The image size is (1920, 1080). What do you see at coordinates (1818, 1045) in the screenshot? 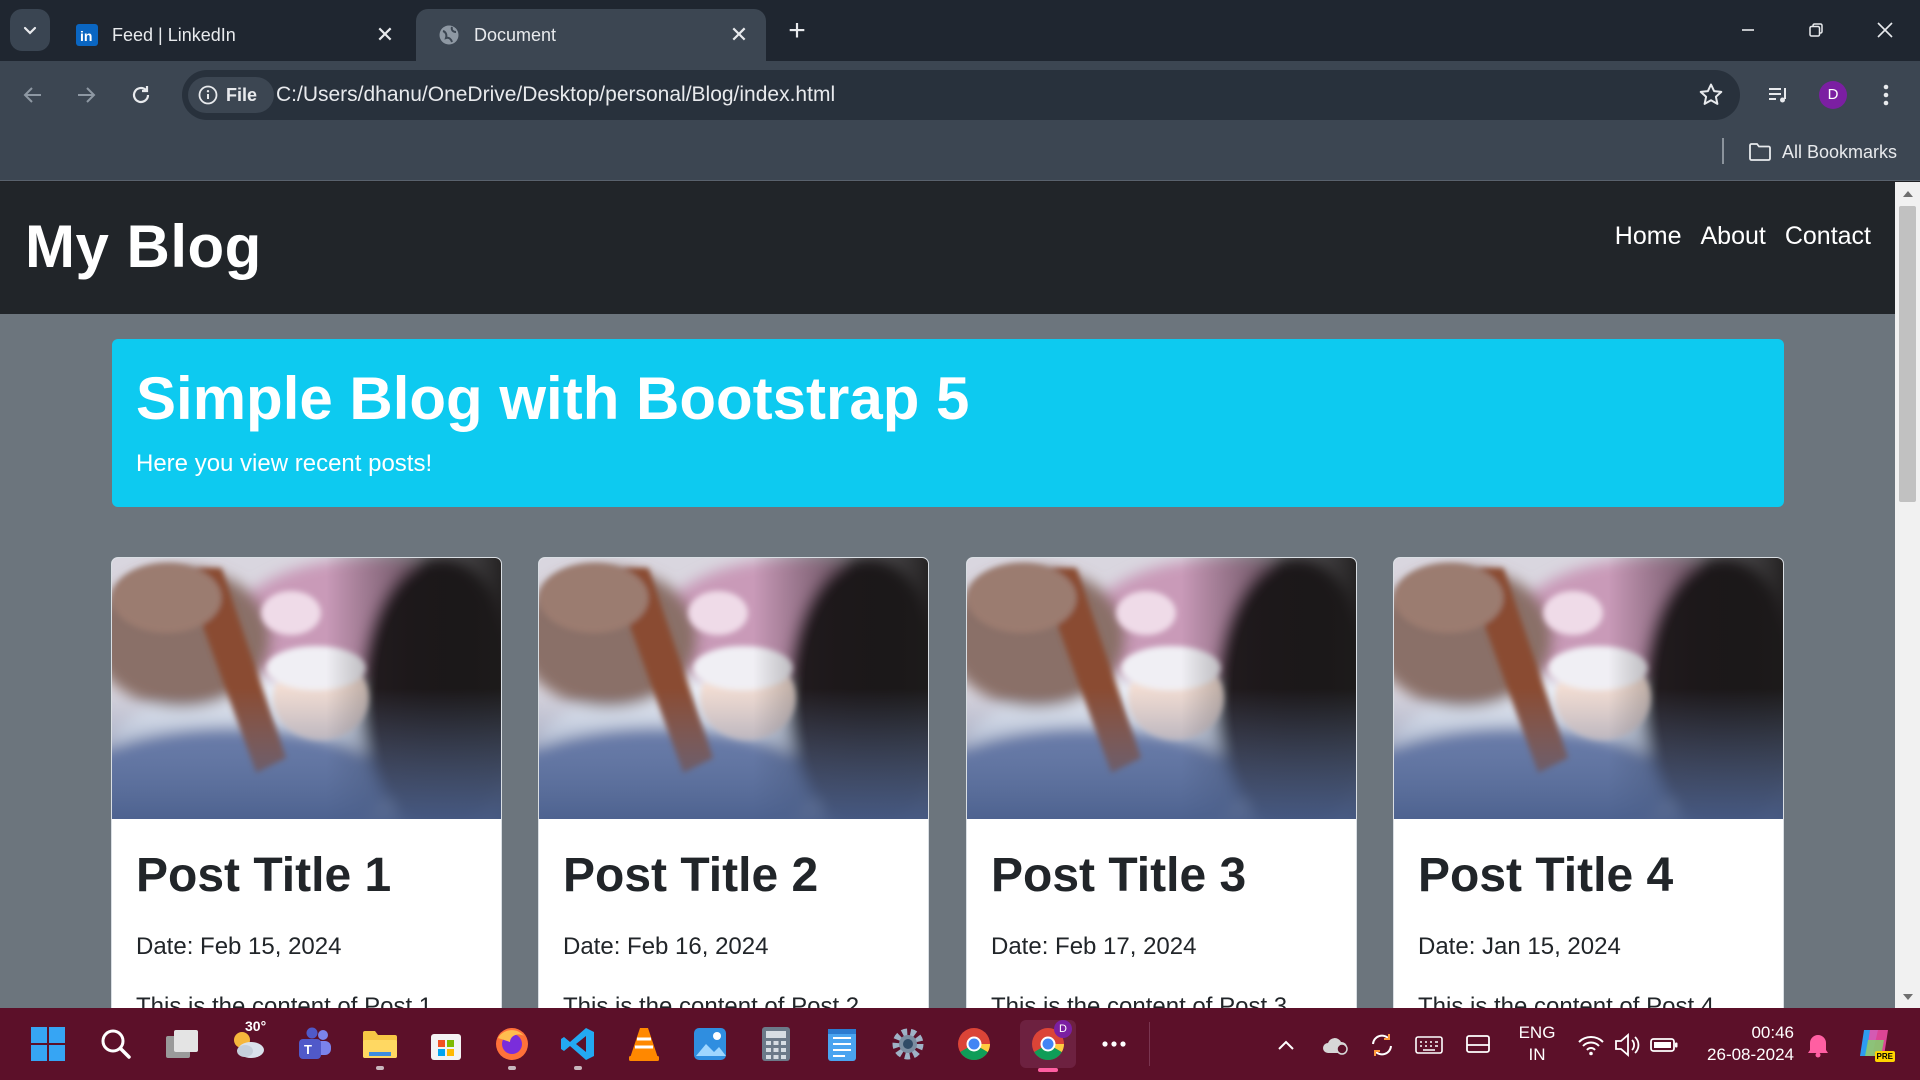
I see `notifications-button` at bounding box center [1818, 1045].